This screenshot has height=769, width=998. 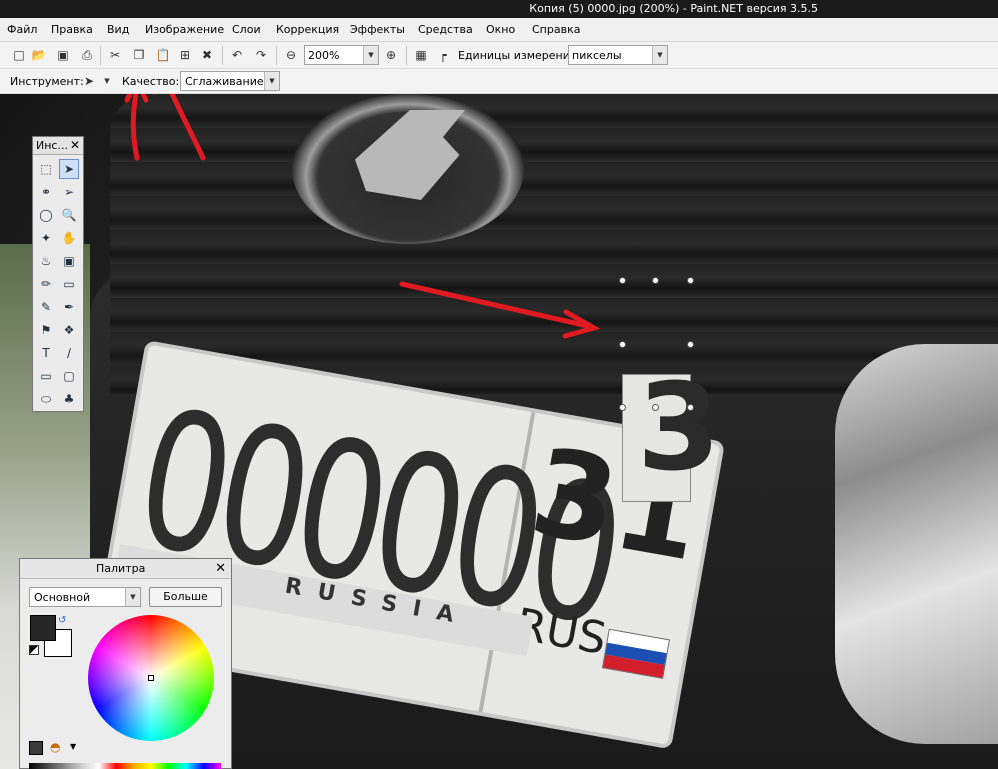 What do you see at coordinates (43, 628) in the screenshot?
I see `primary-color-swatch` at bounding box center [43, 628].